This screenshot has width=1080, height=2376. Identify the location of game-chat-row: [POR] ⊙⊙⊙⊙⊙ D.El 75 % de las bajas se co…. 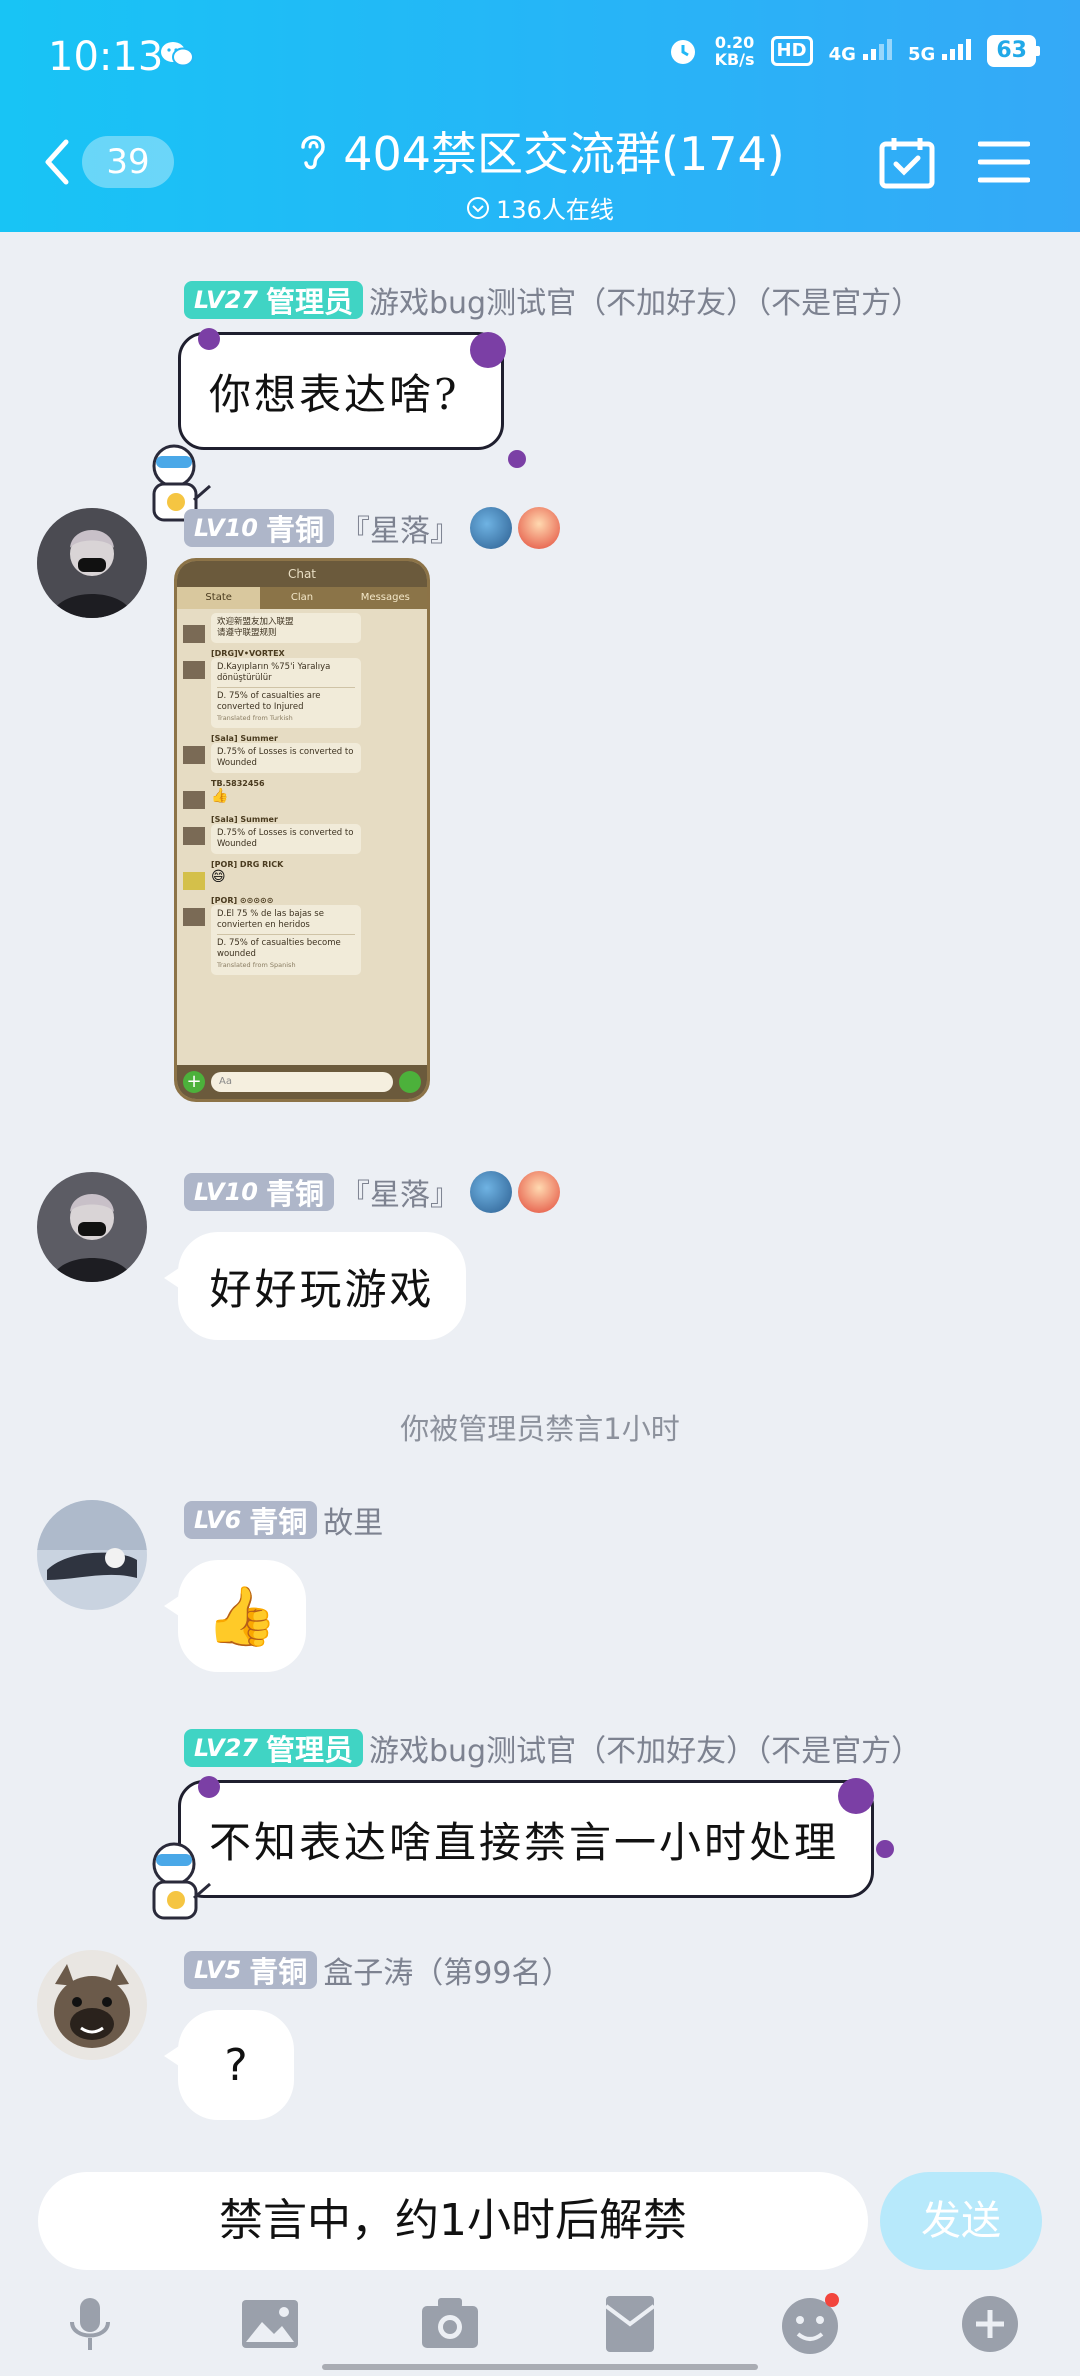
(302, 935).